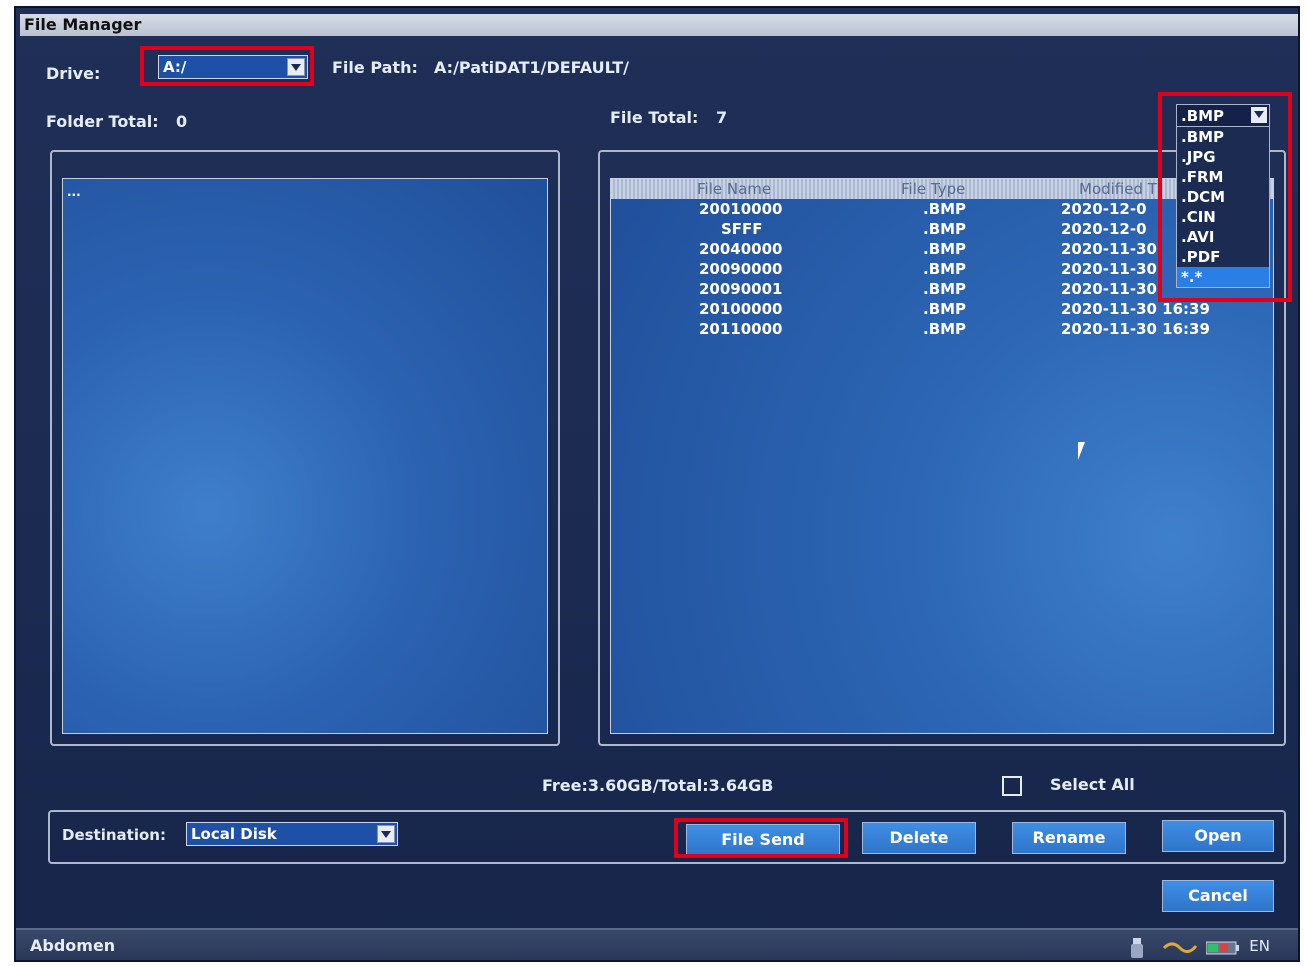  Describe the element at coordinates (741, 309) in the screenshot. I see `cell-name: 20100000` at that location.